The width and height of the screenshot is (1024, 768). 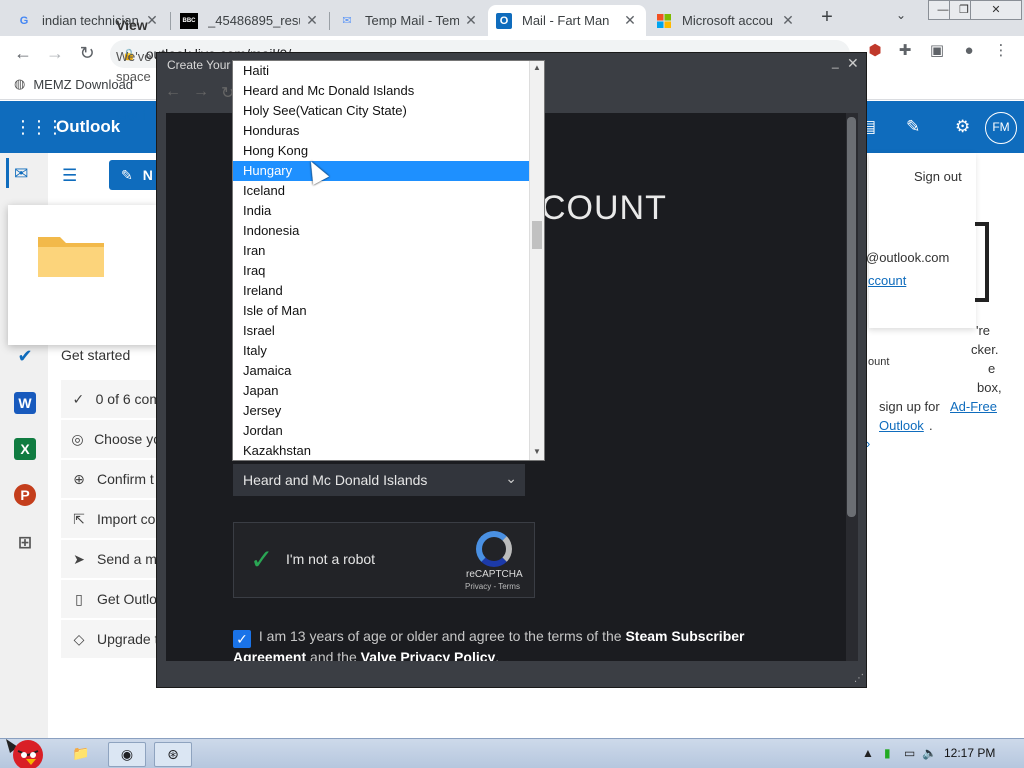 What do you see at coordinates (77, 438) in the screenshot?
I see `palette-icon: ◎` at bounding box center [77, 438].